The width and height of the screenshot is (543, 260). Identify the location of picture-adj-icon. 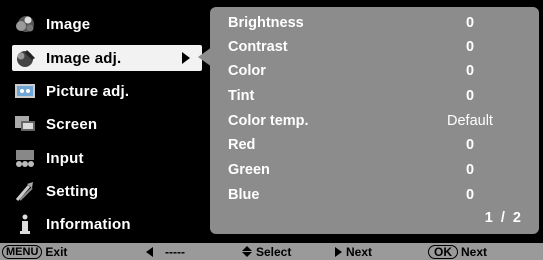
(25, 91).